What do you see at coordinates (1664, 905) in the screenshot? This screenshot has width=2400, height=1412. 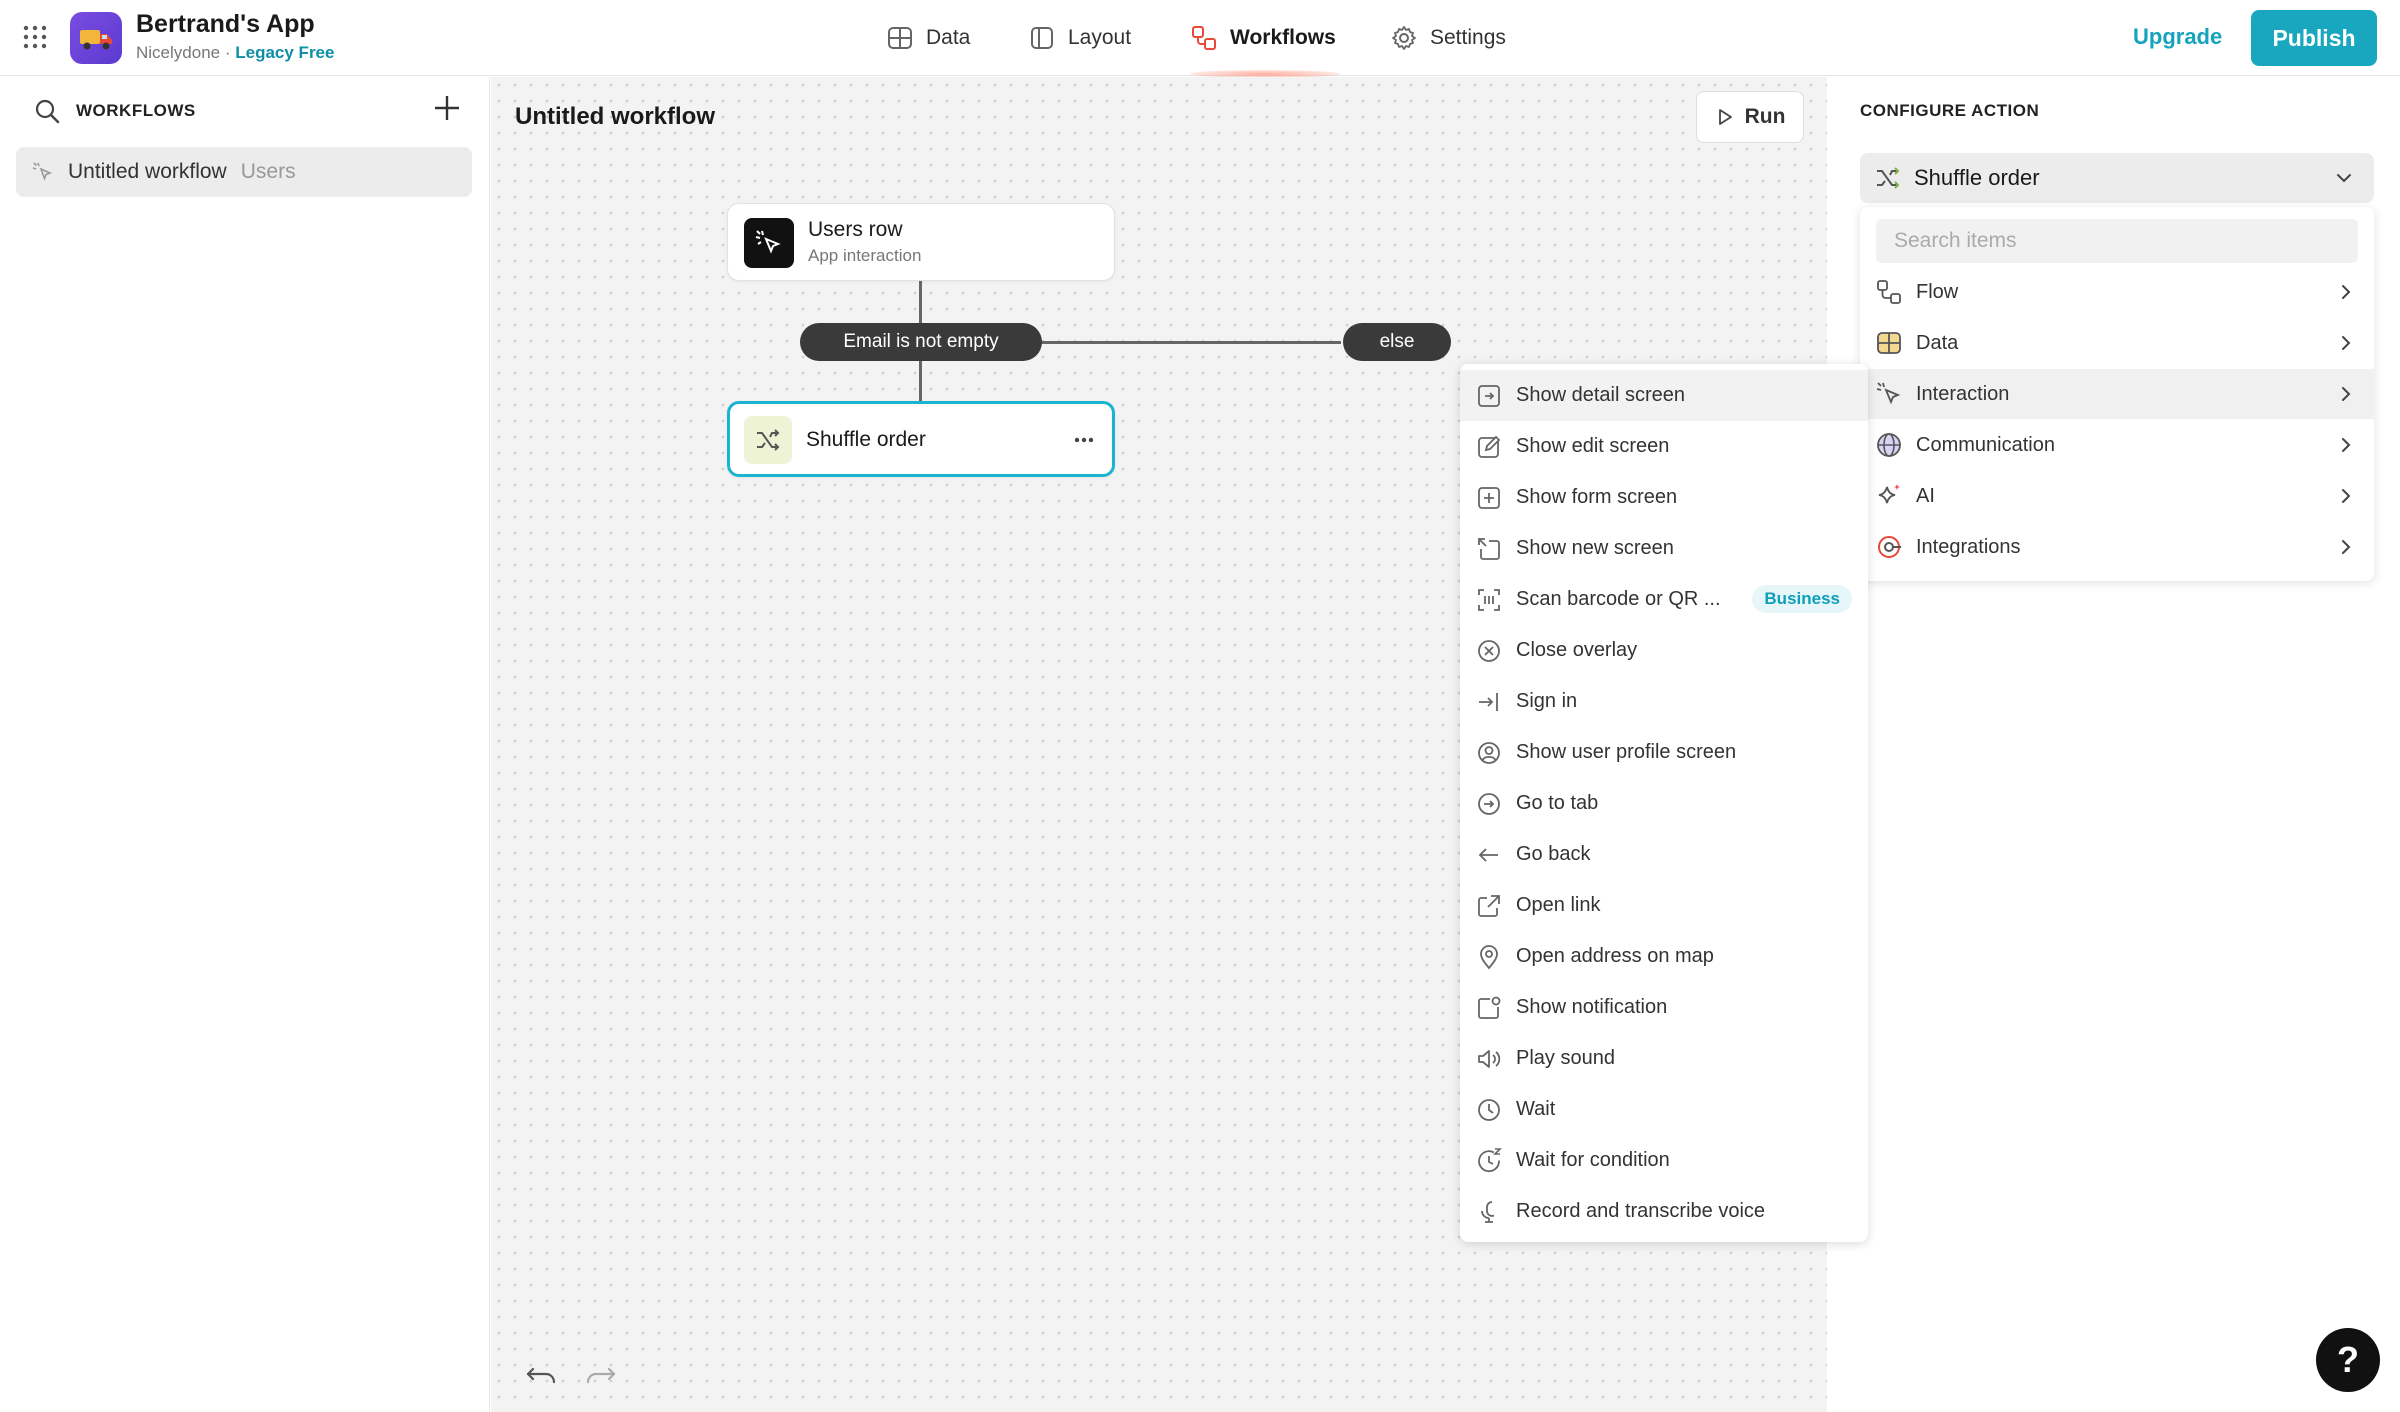 I see `menu-item-open-link: Open link` at bounding box center [1664, 905].